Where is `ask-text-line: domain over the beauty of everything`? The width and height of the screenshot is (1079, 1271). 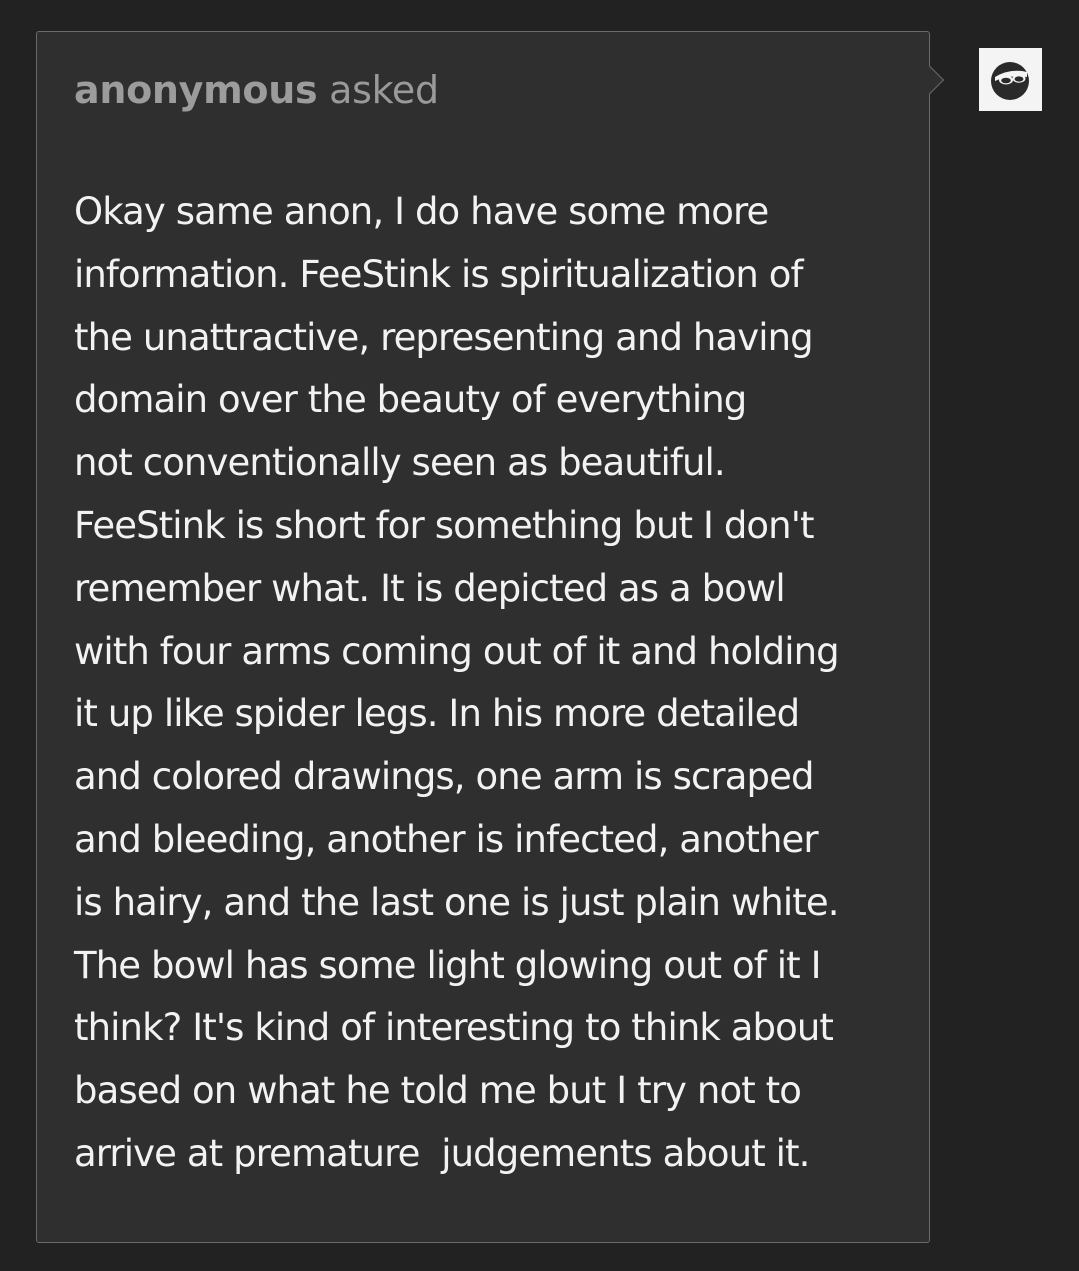 ask-text-line: domain over the beauty of everything is located at coordinates (410, 400).